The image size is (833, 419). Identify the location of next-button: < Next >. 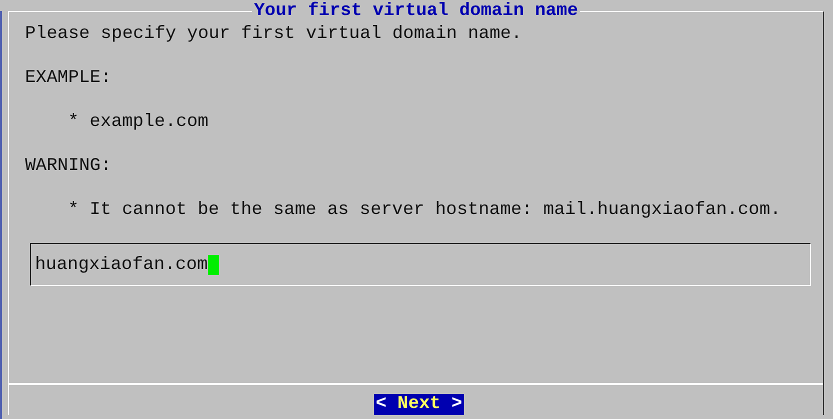
(419, 404).